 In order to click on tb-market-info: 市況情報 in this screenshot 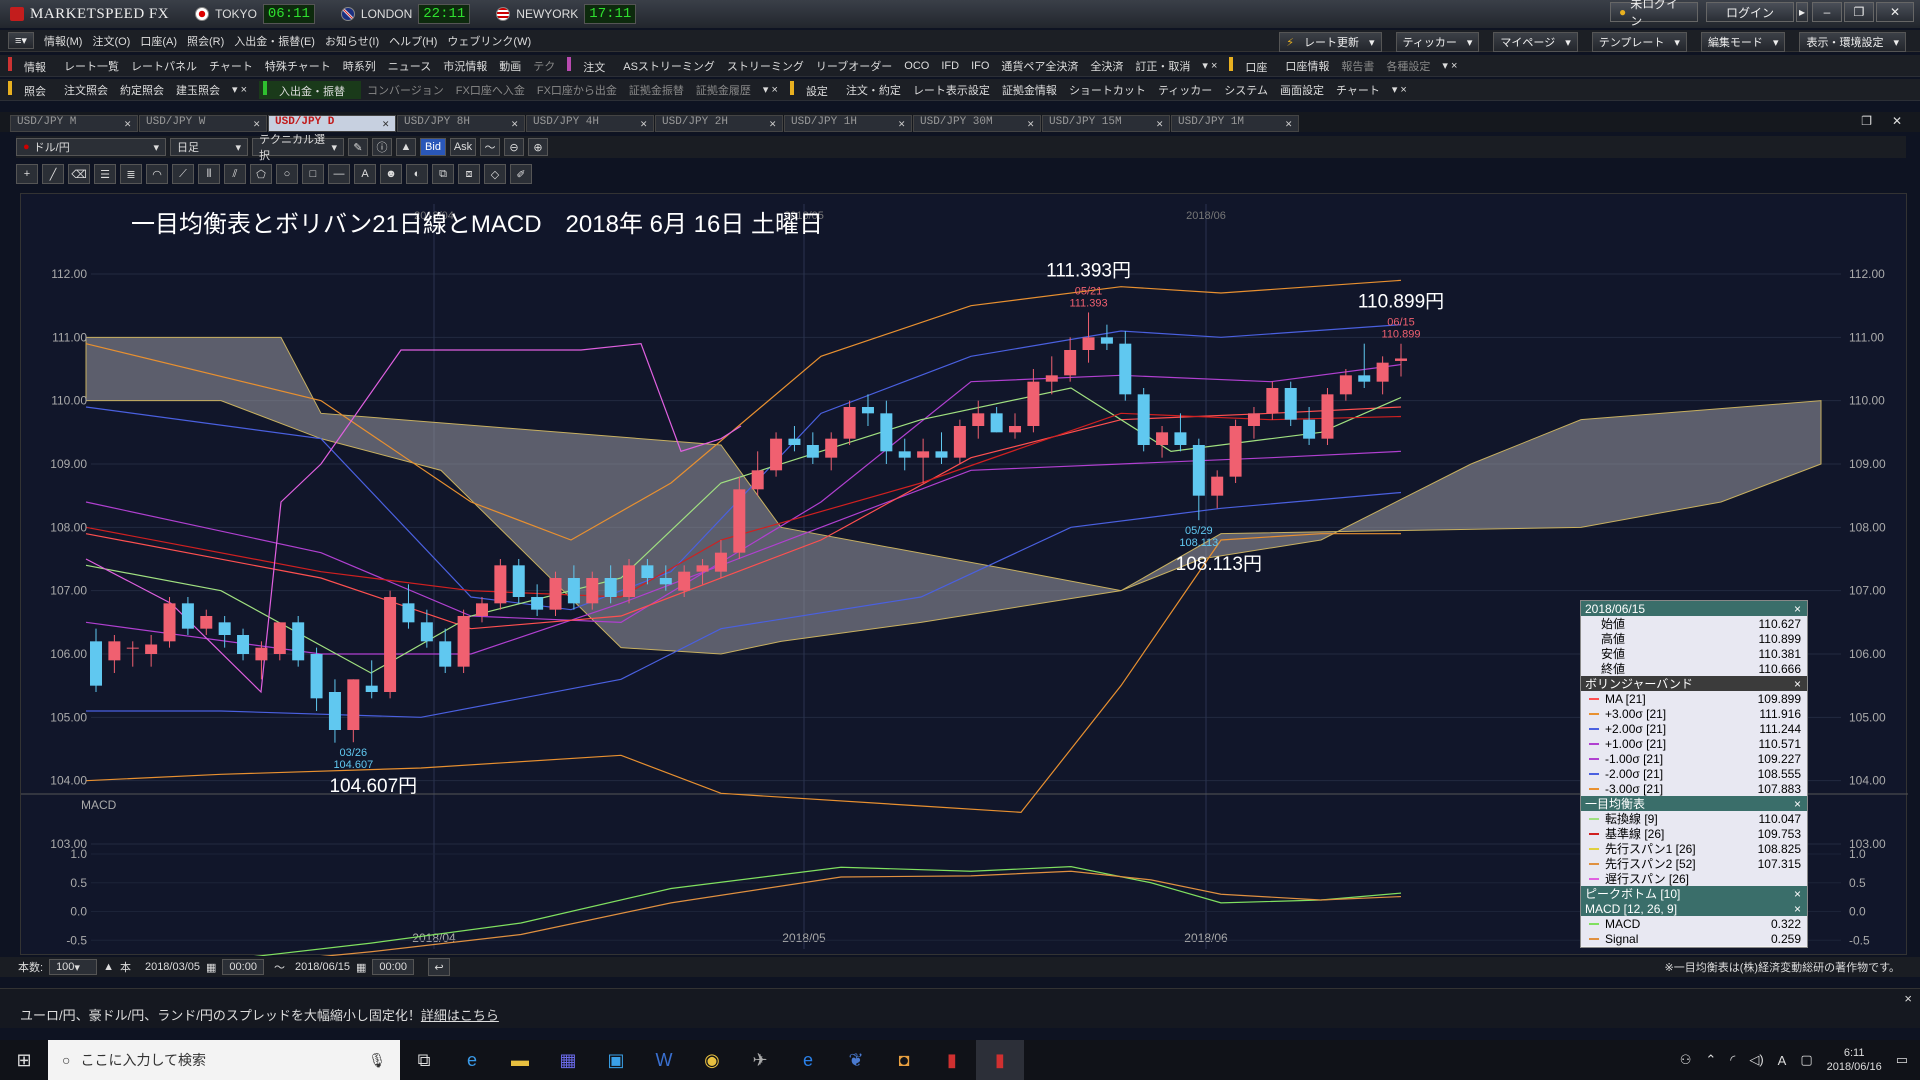, I will do `click(465, 66)`.